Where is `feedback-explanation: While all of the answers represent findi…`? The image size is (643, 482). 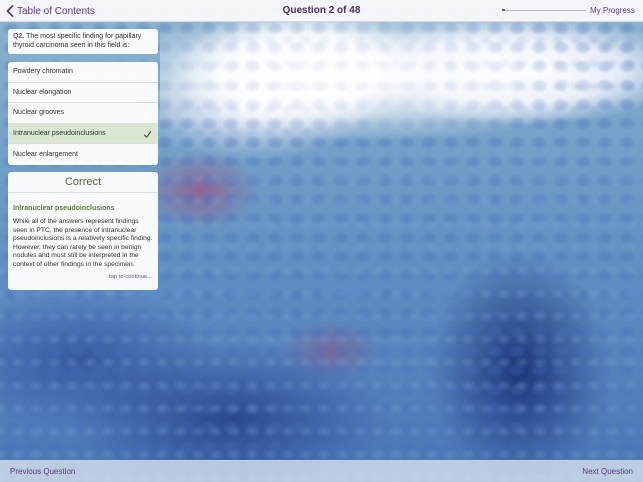 feedback-explanation: While all of the answers represent findi… is located at coordinates (83, 243).